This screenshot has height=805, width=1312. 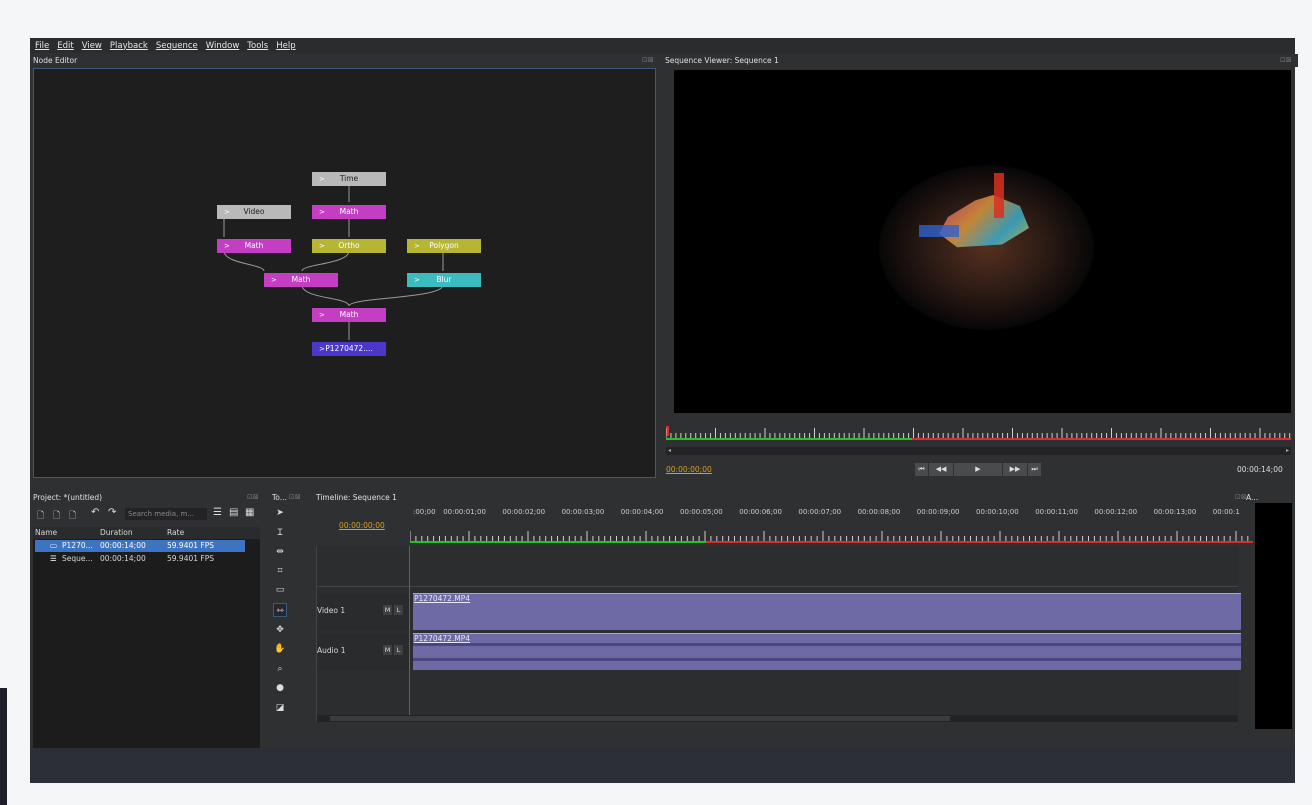 I want to click on timeline-scrollbar, so click(x=777, y=718).